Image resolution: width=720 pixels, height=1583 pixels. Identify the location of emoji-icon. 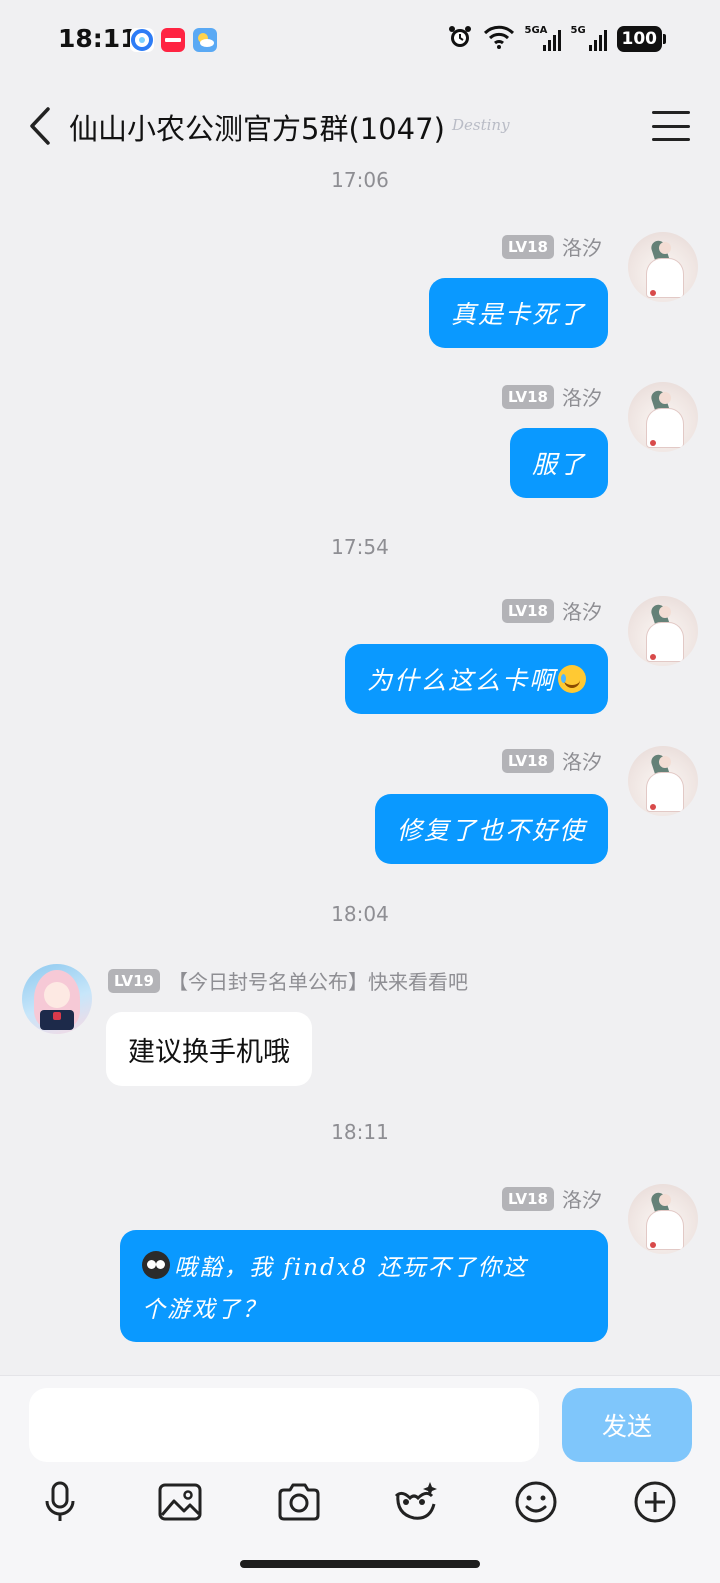
(536, 1502).